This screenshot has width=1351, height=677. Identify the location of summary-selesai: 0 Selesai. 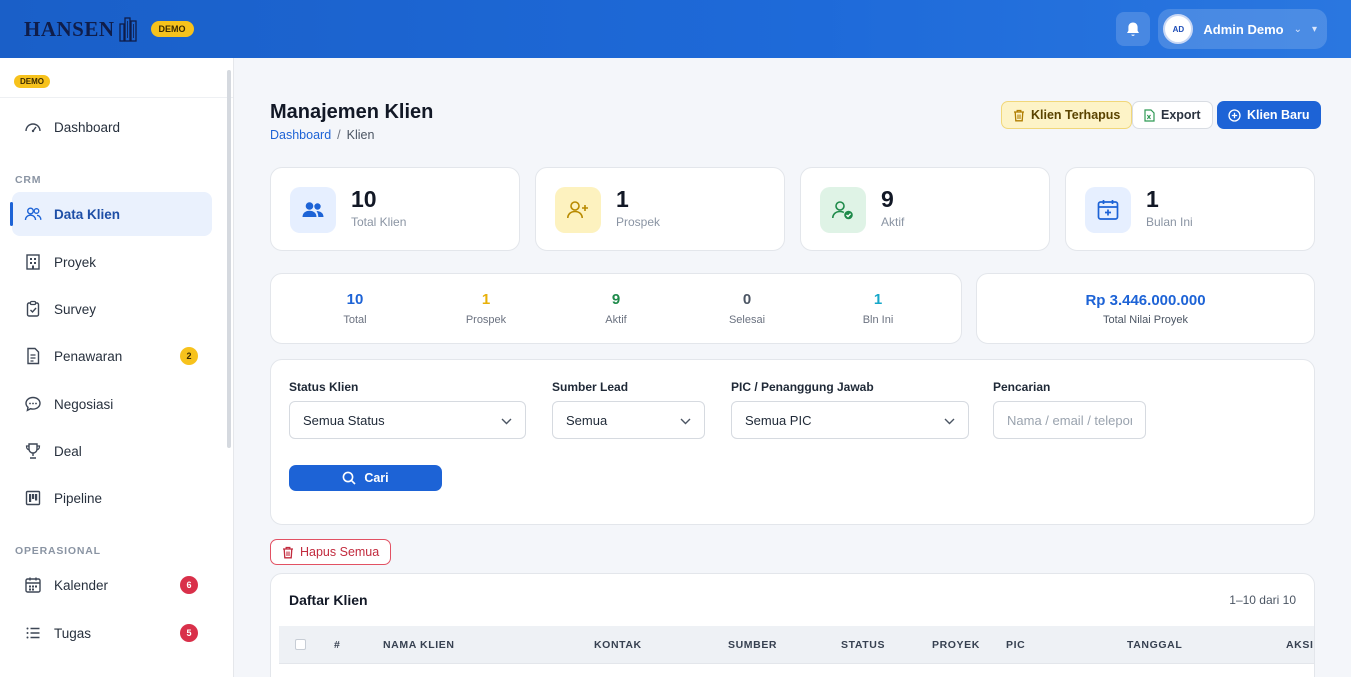
(747, 308).